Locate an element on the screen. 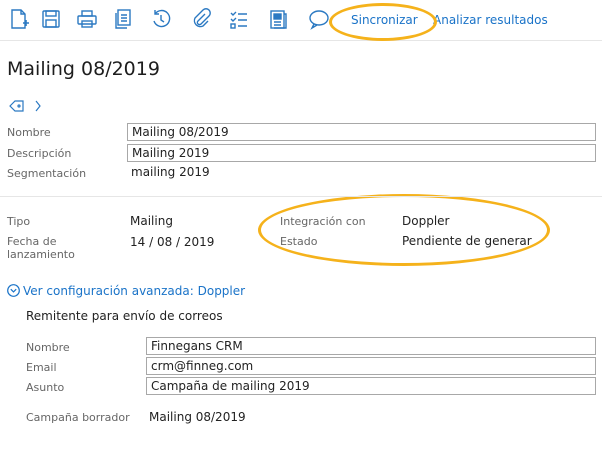  print-icon is located at coordinates (87, 19).